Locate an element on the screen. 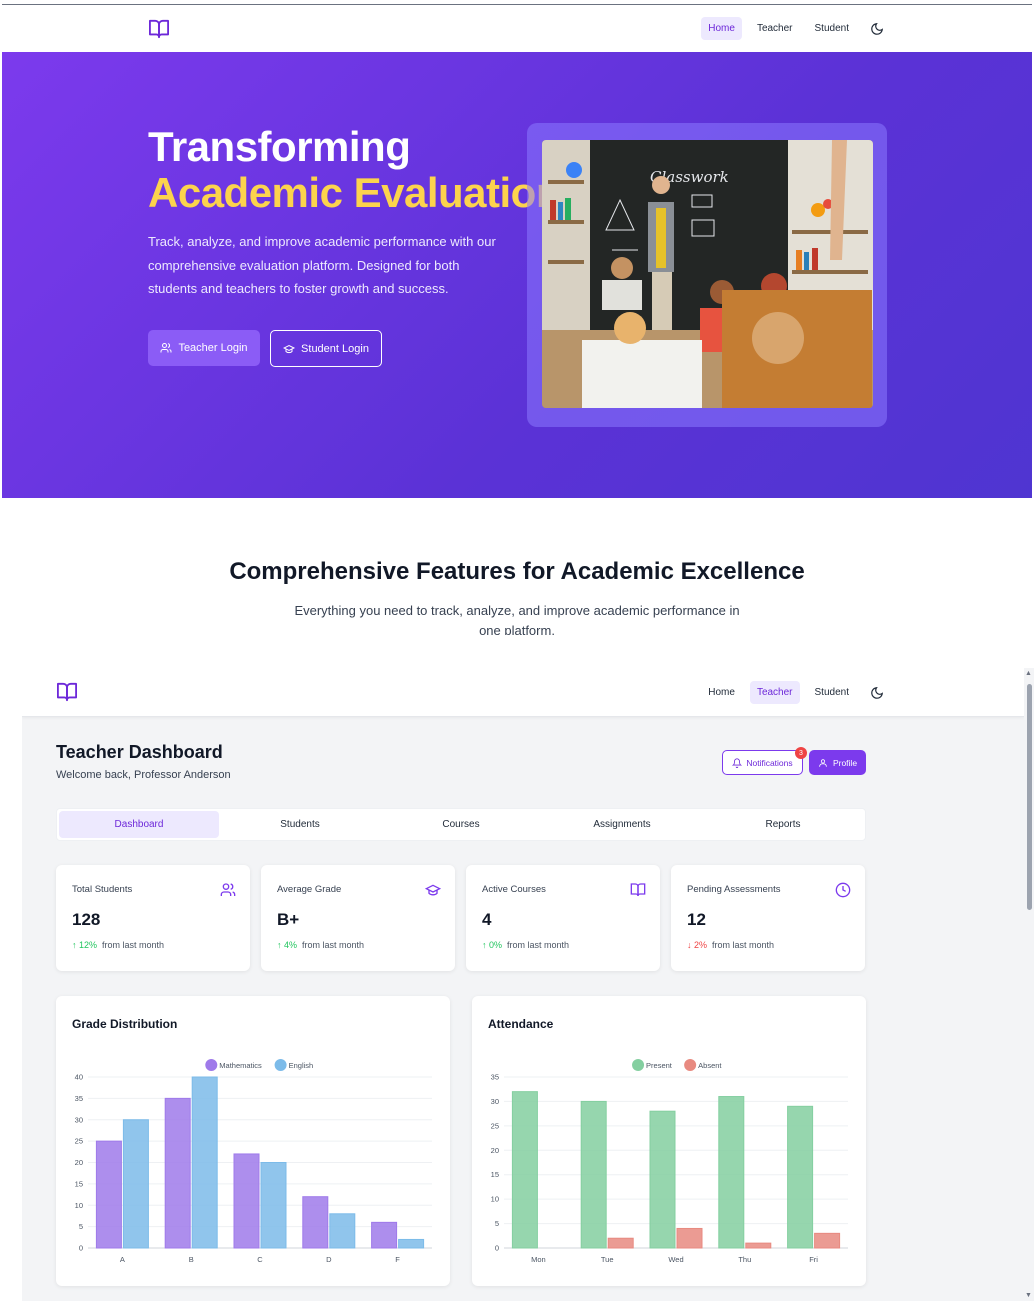 The width and height of the screenshot is (1034, 1301). notification-count-badge: 3 is located at coordinates (801, 753).